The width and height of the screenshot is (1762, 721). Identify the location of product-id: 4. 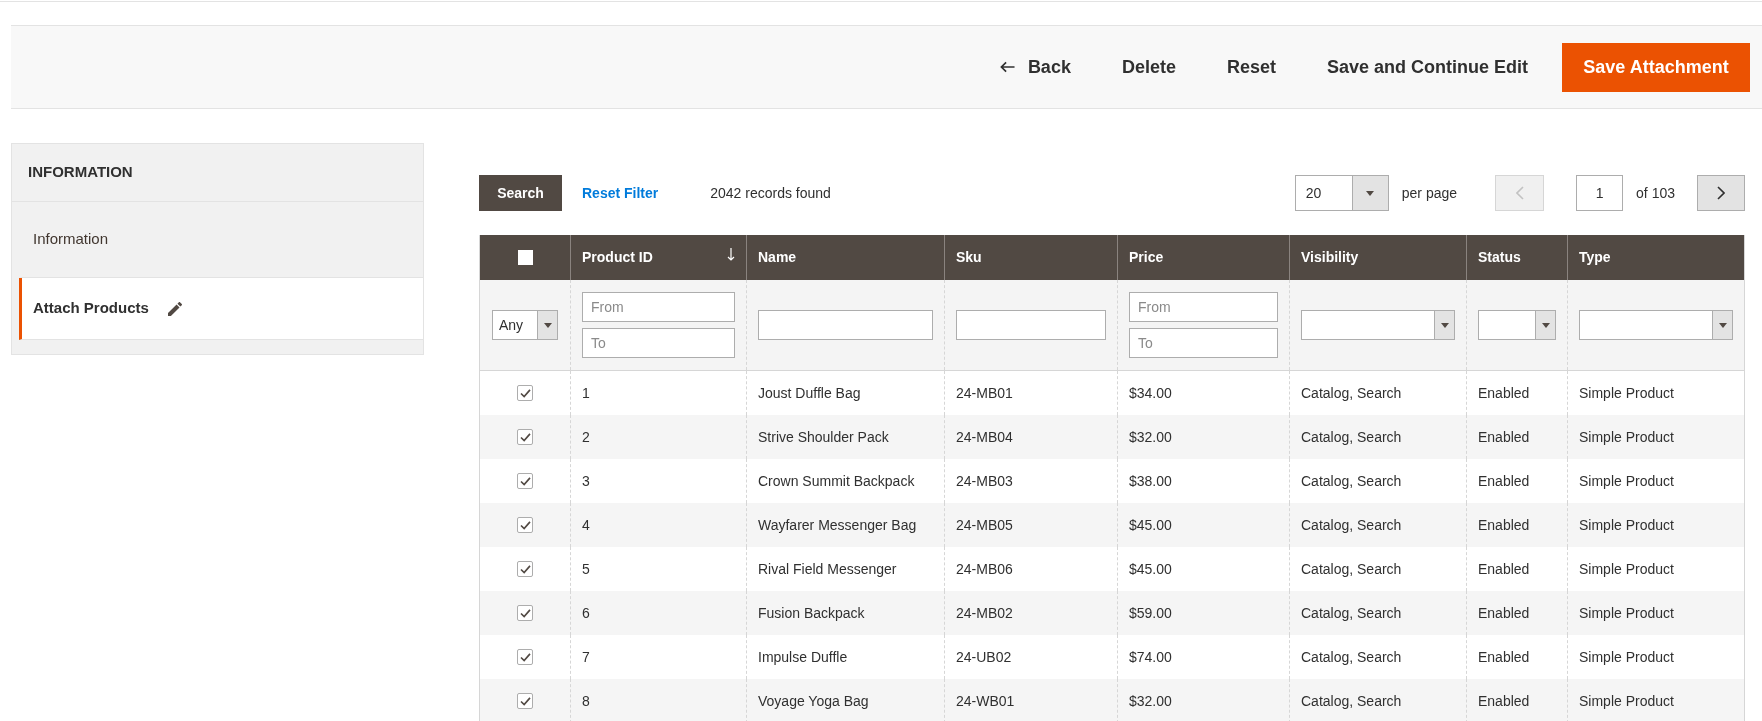
(586, 525).